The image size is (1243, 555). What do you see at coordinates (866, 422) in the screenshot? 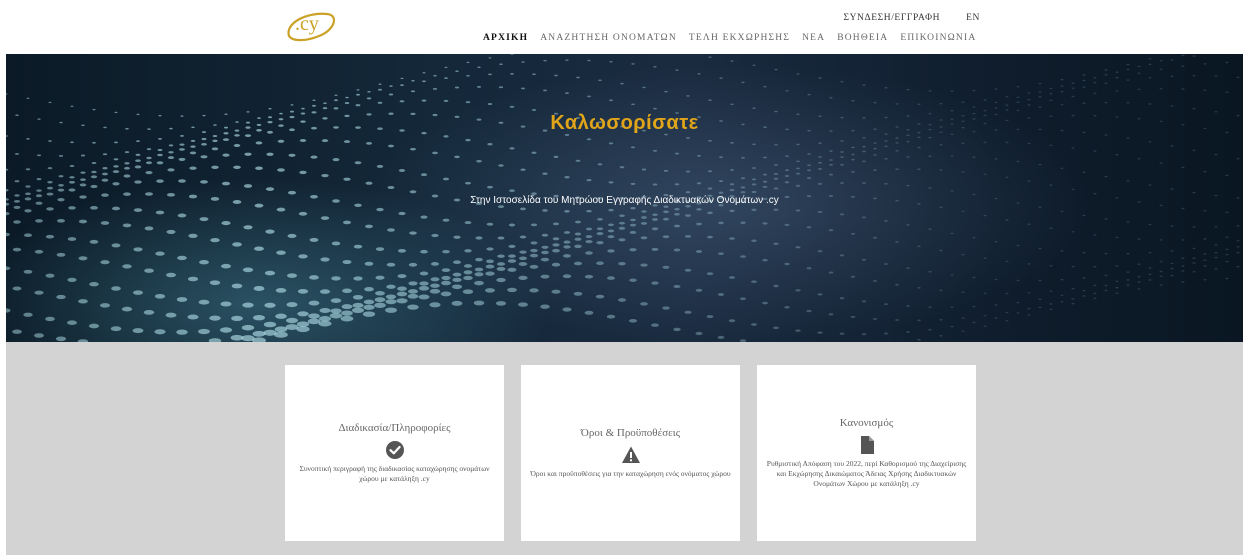
I see `card-title: Κανονισμός` at bounding box center [866, 422].